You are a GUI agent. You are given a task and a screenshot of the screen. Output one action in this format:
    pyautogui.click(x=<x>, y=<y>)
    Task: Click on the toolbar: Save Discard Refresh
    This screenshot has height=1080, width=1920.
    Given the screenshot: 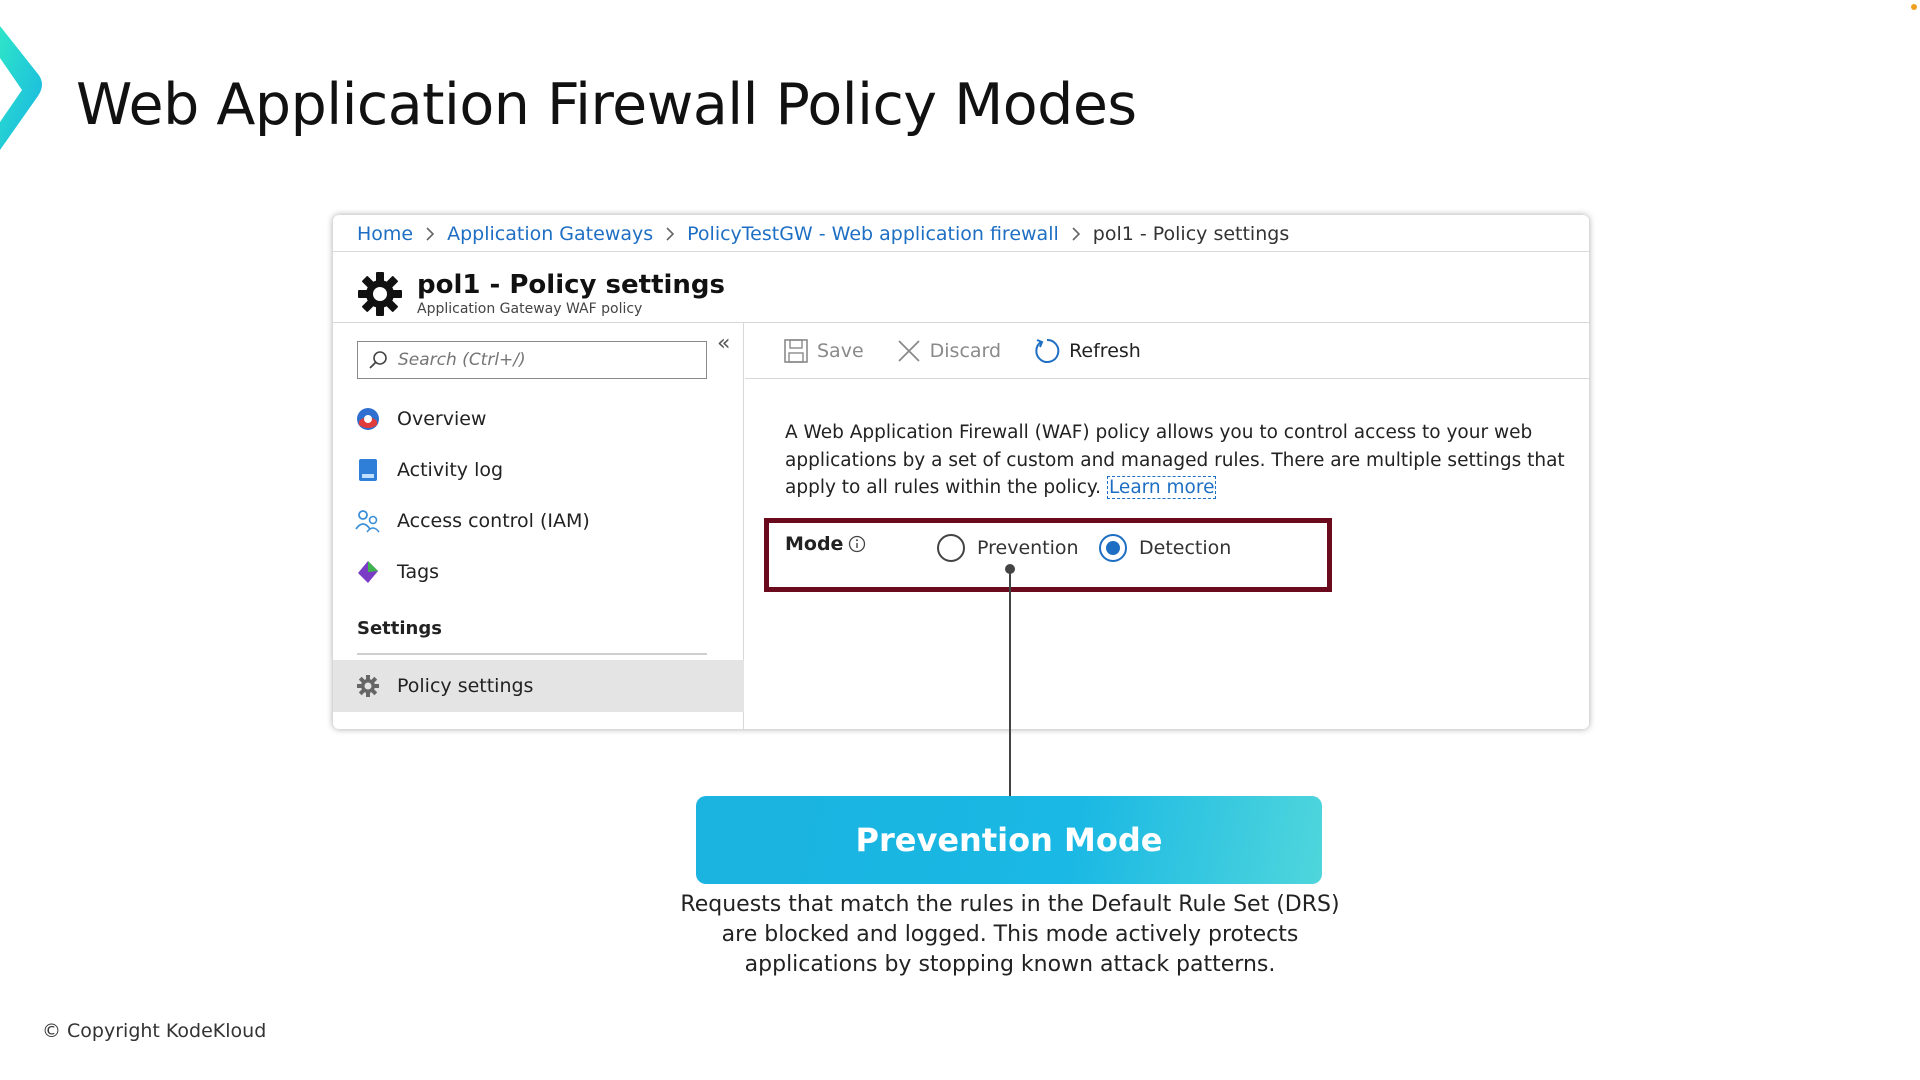 What is the action you would take?
    pyautogui.click(x=1167, y=351)
    